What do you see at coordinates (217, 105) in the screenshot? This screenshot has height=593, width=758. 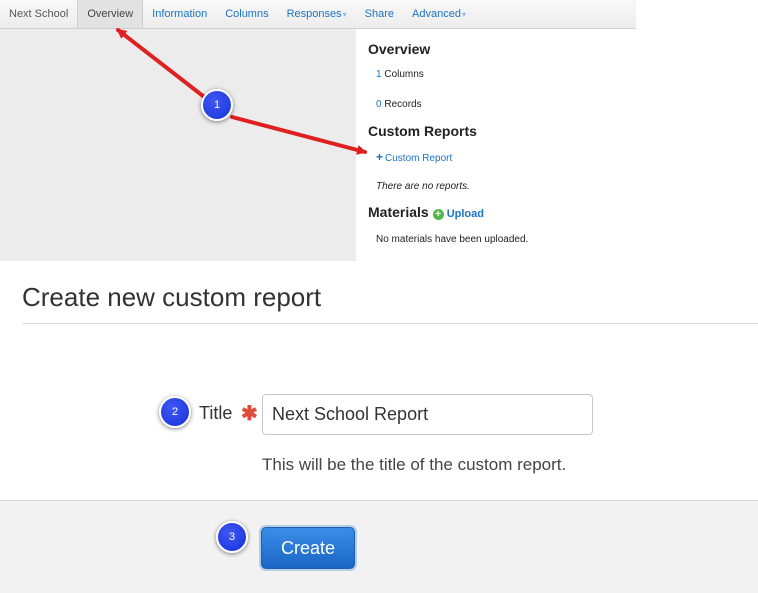 I see `callout-1: 1` at bounding box center [217, 105].